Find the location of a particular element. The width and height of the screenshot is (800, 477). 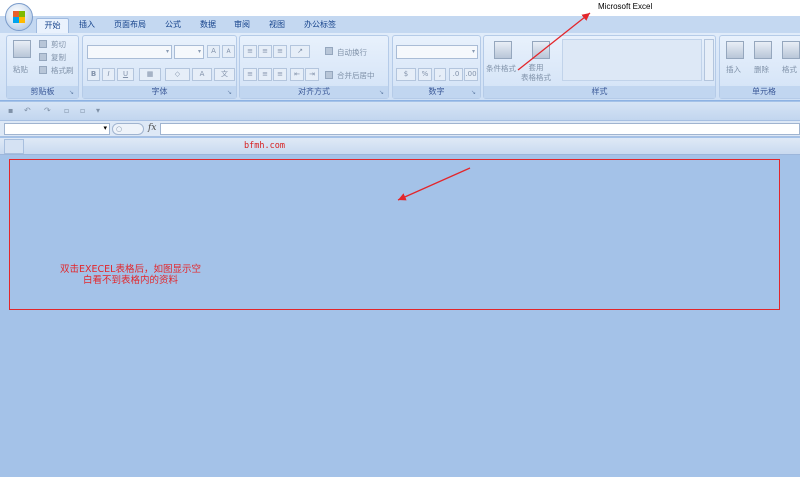

alignment-group: ≡ ≡ ≡ ↗ 自动换行 ≡ ≡ ≡ ⇤ ⇥ 合并后居中 对齐方式 ↘ is located at coordinates (314, 67).